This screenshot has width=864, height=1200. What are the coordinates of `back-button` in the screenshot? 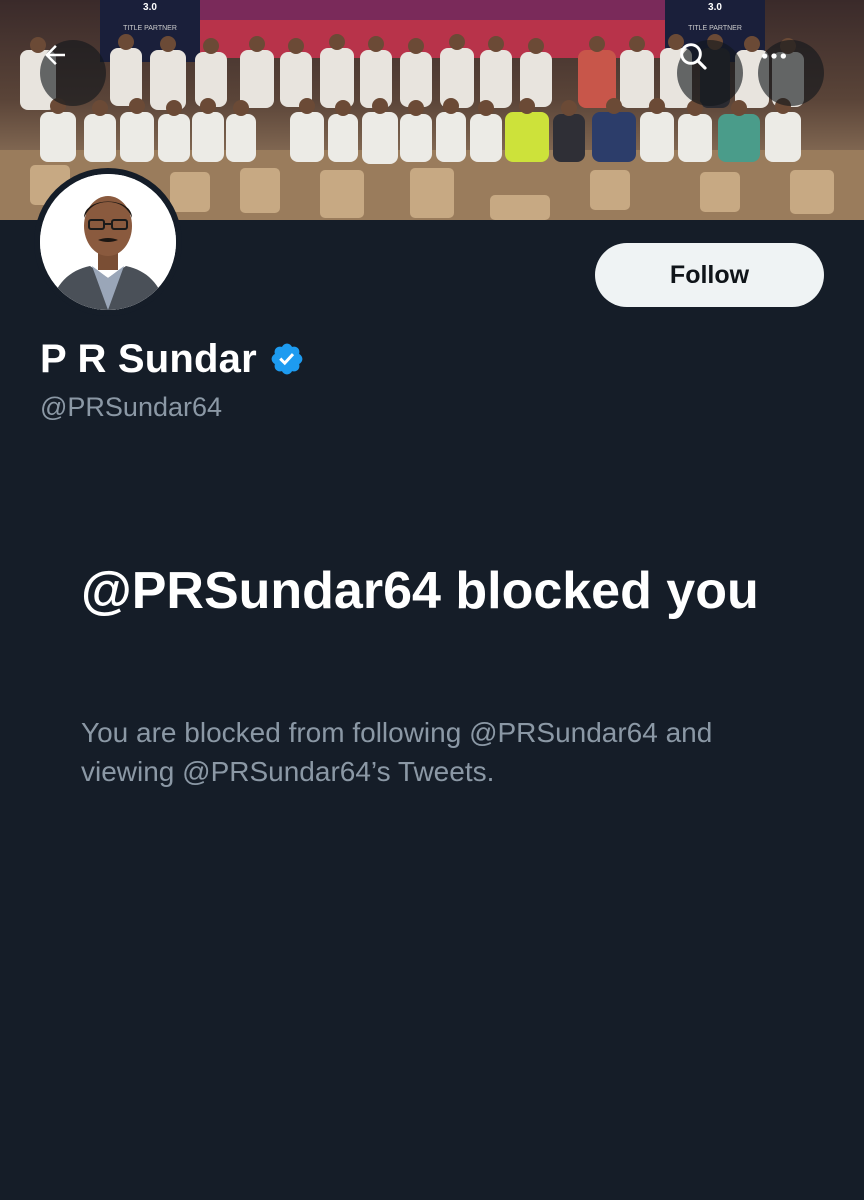 It's located at (73, 73).